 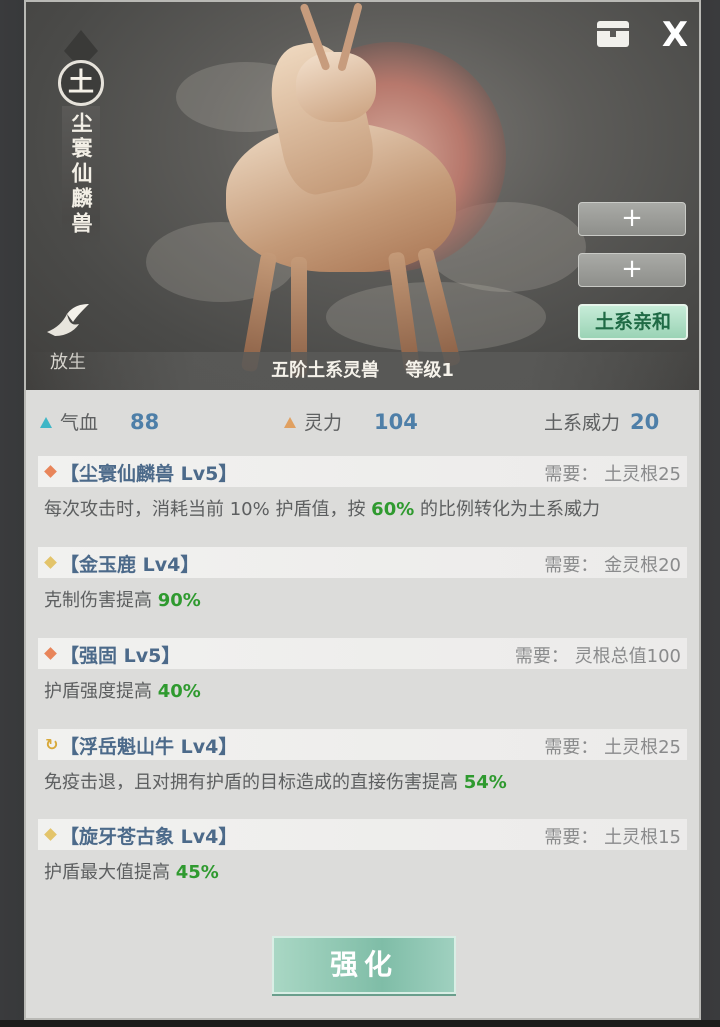 What do you see at coordinates (336, 87) in the screenshot?
I see `qilin-head` at bounding box center [336, 87].